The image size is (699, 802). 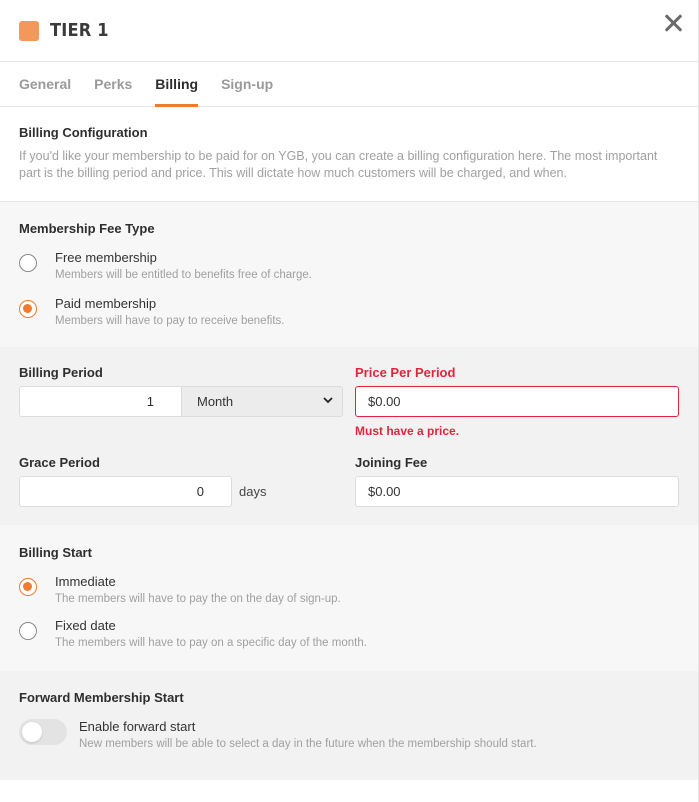 I want to click on joining-fee-field: Joining Fee $0.00, so click(x=517, y=481).